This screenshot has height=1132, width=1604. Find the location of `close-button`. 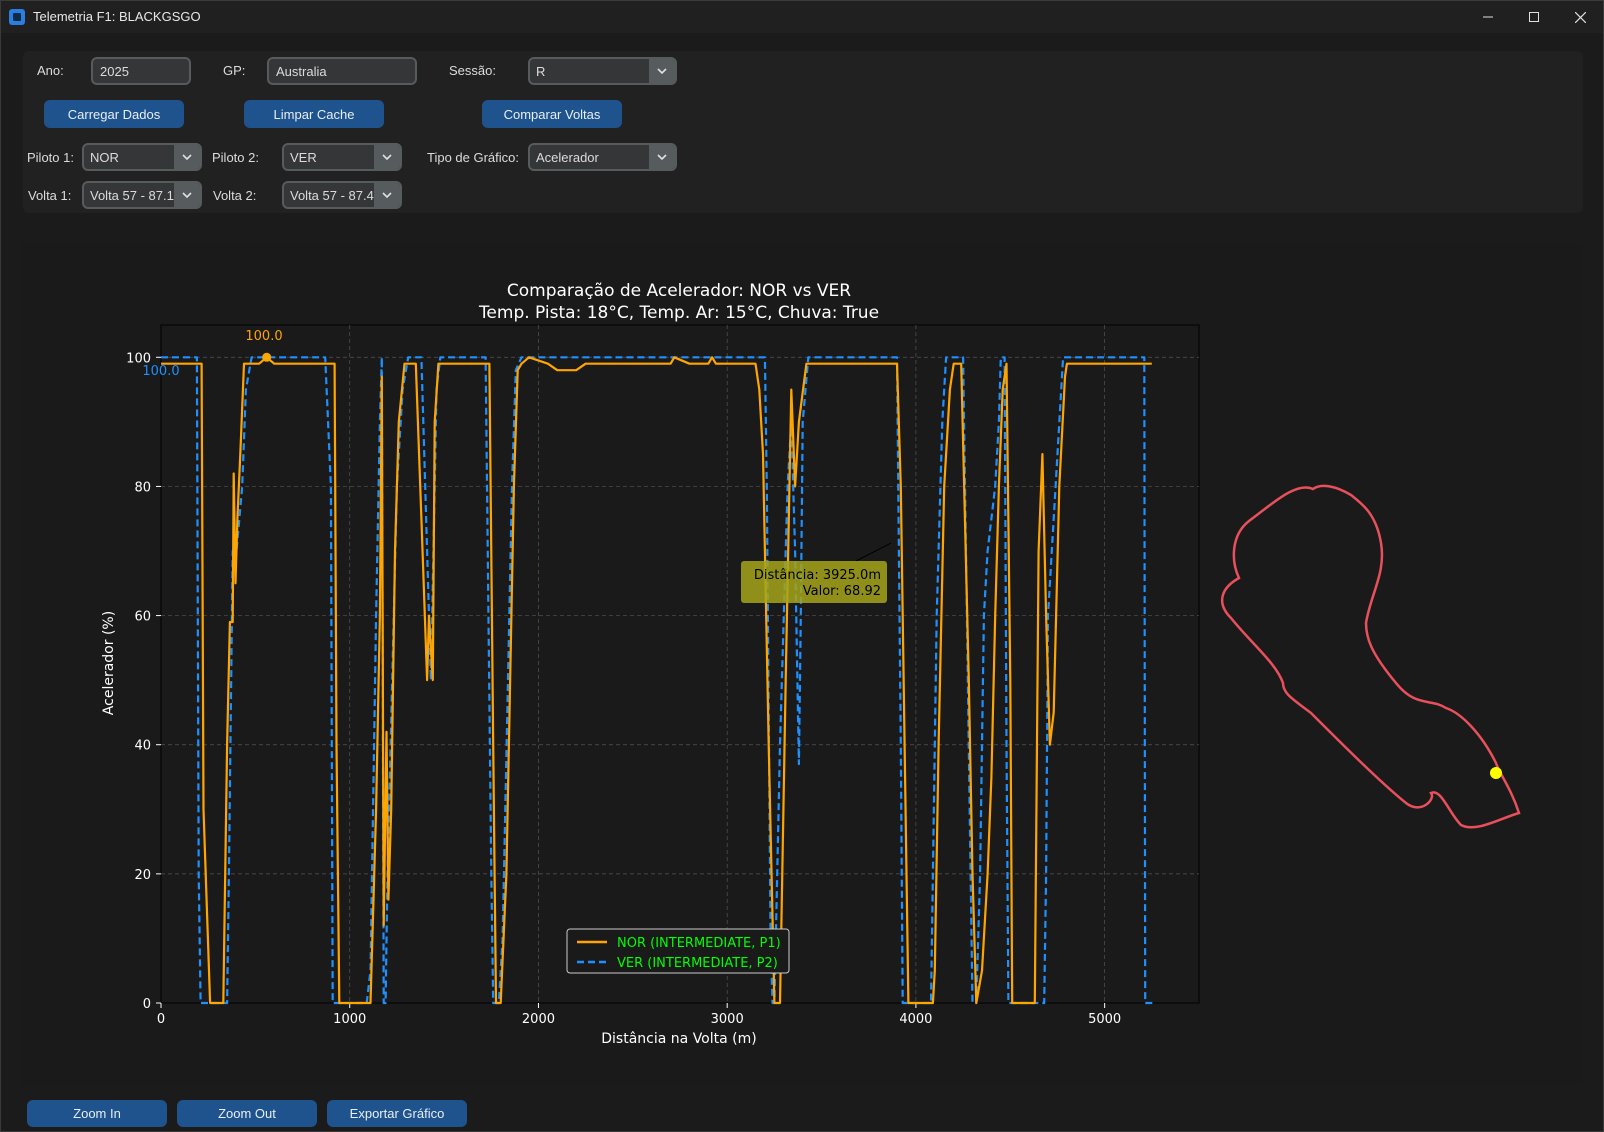

close-button is located at coordinates (1580, 17).